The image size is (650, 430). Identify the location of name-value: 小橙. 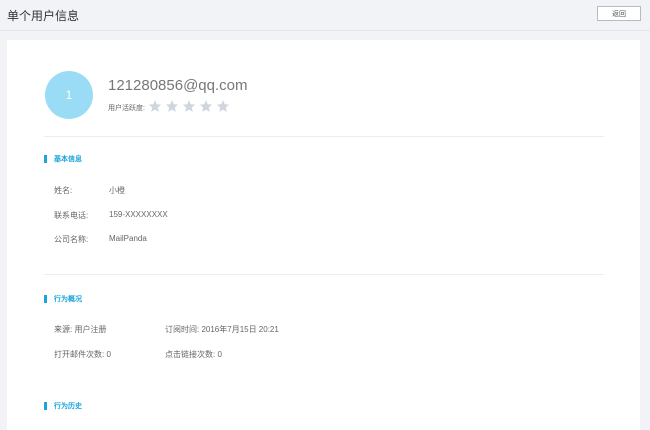
(117, 190).